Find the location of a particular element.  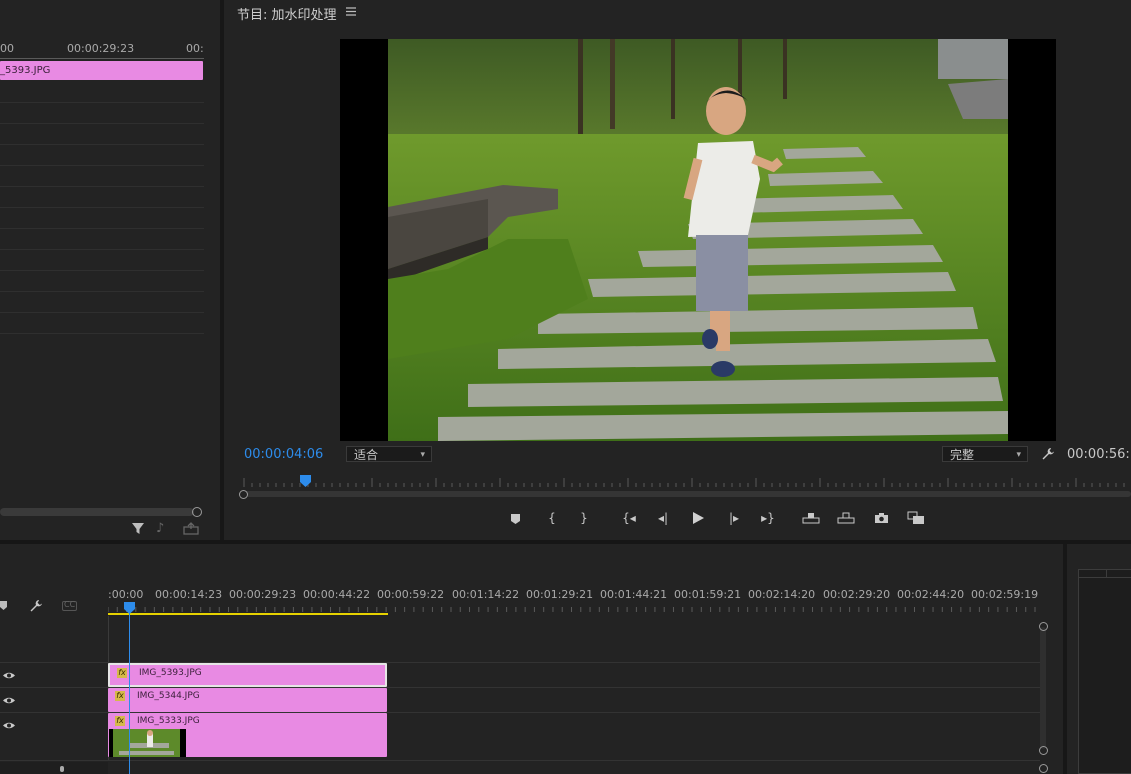

hamburger-icon is located at coordinates (351, 11).